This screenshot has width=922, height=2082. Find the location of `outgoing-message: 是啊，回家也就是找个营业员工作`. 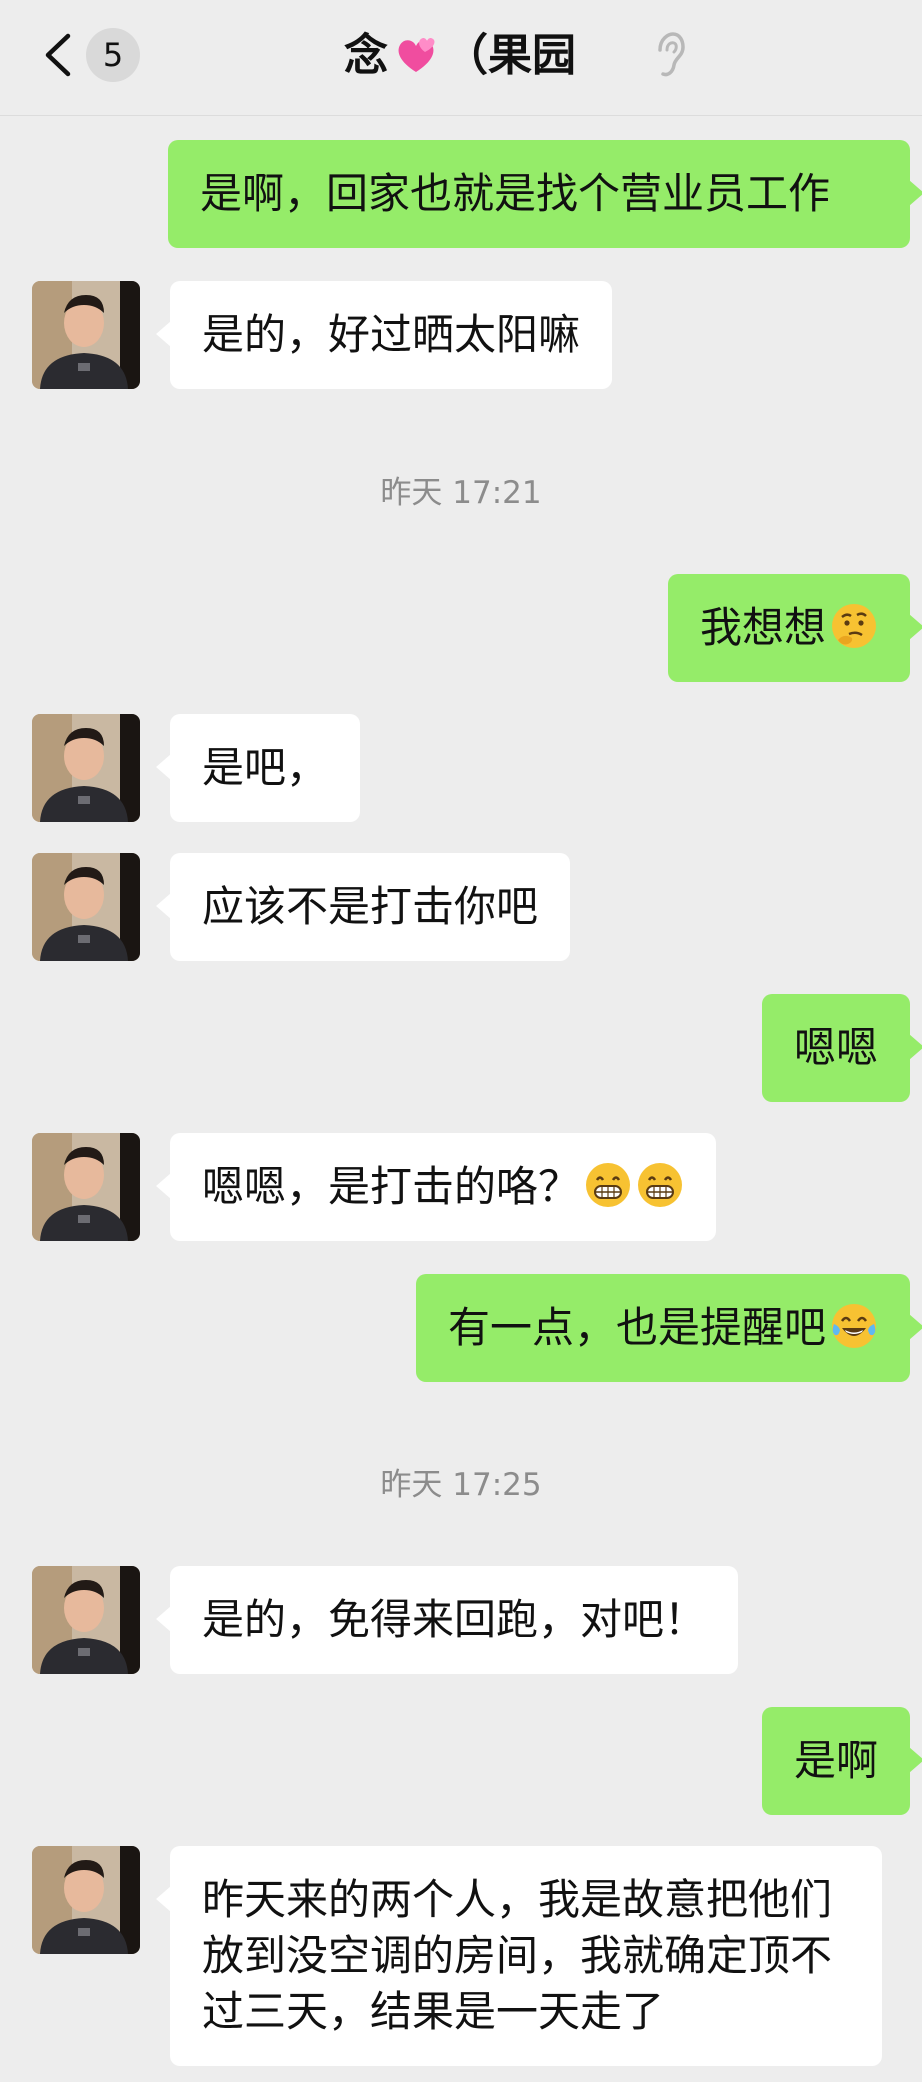

outgoing-message: 是啊，回家也就是找个营业员工作 is located at coordinates (545, 194).